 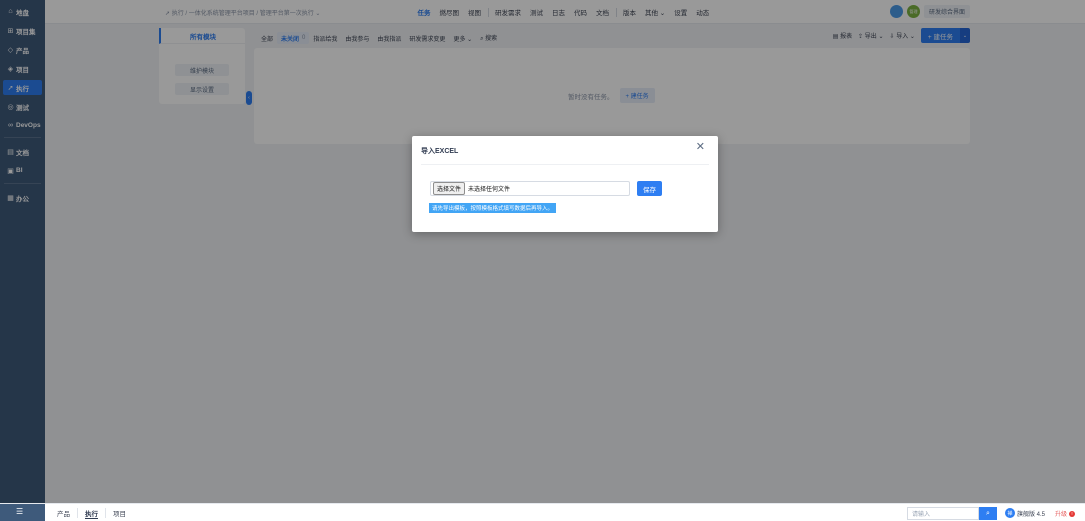 What do you see at coordinates (64, 513) in the screenshot?
I see `bottom-tab-product: 产品` at bounding box center [64, 513].